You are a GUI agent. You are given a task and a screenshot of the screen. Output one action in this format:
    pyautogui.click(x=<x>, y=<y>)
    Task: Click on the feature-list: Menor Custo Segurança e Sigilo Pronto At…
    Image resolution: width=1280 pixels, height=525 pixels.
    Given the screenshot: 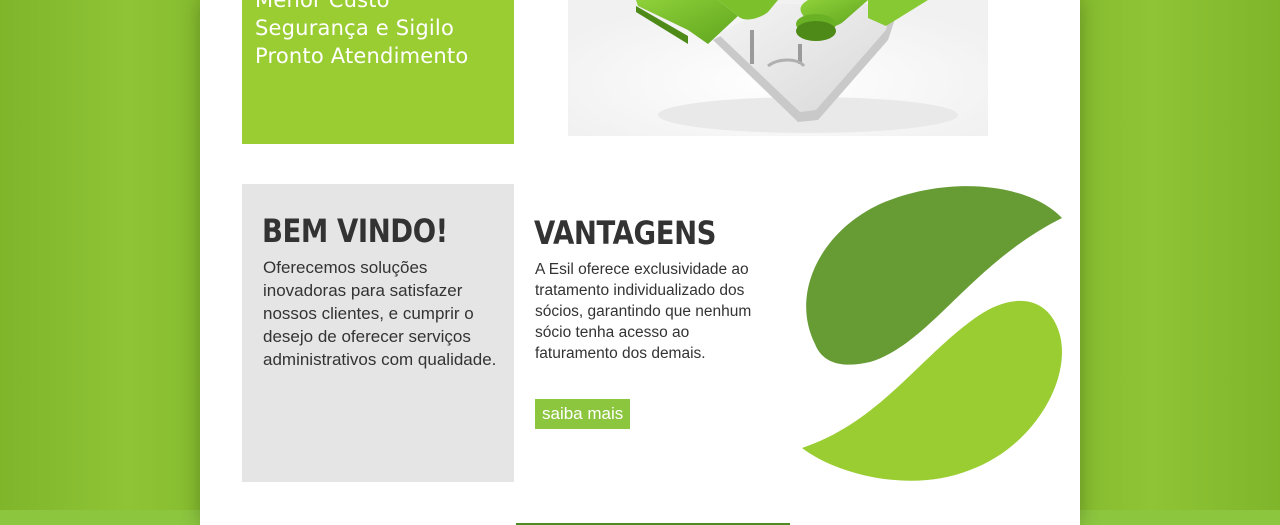 What is the action you would take?
    pyautogui.click(x=361, y=35)
    